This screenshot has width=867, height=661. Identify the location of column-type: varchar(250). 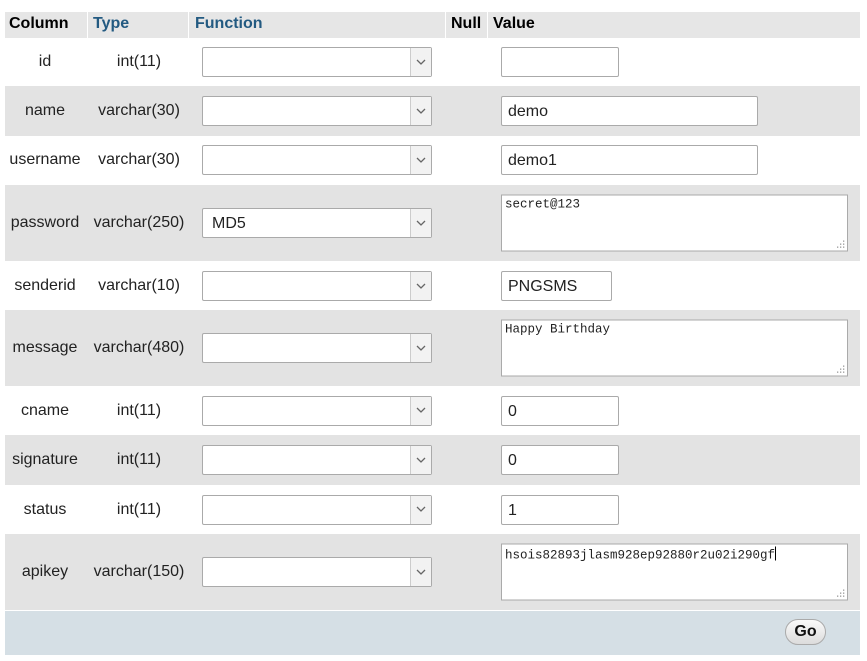
(139, 222).